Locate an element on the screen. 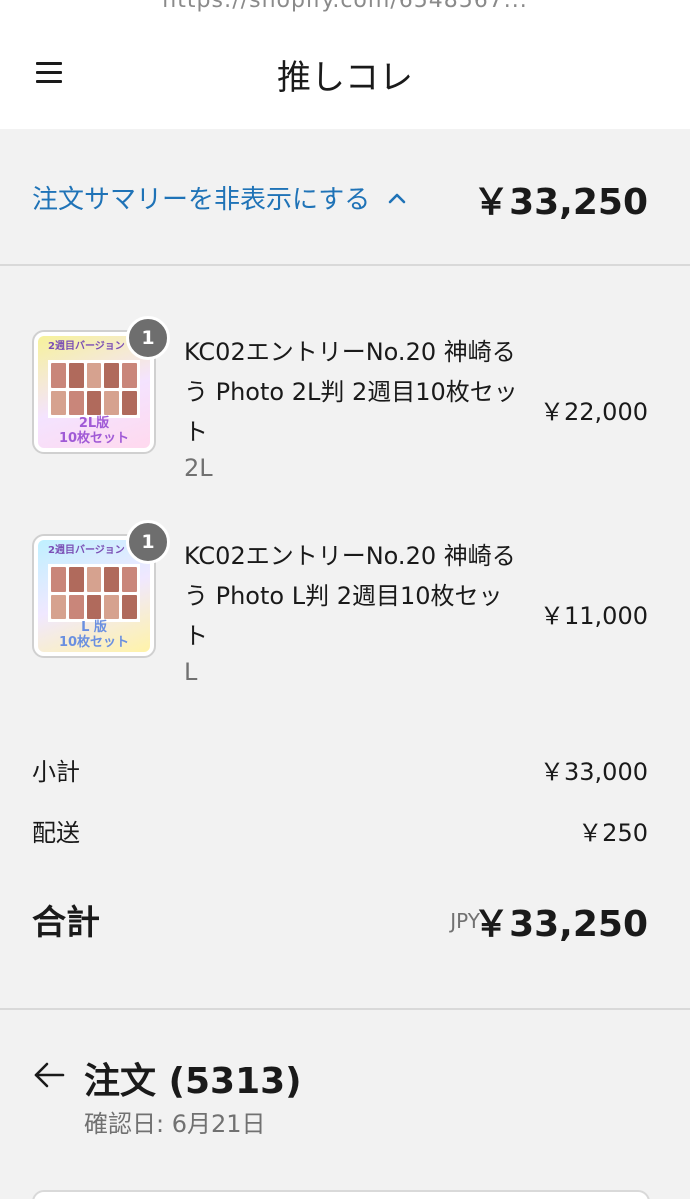  product-variant: L is located at coordinates (191, 672).